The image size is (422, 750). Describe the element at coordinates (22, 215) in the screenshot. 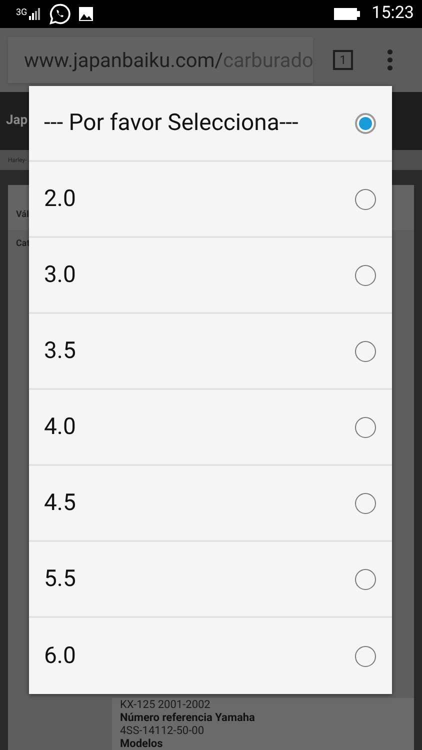

I see `card-title: Vál` at that location.